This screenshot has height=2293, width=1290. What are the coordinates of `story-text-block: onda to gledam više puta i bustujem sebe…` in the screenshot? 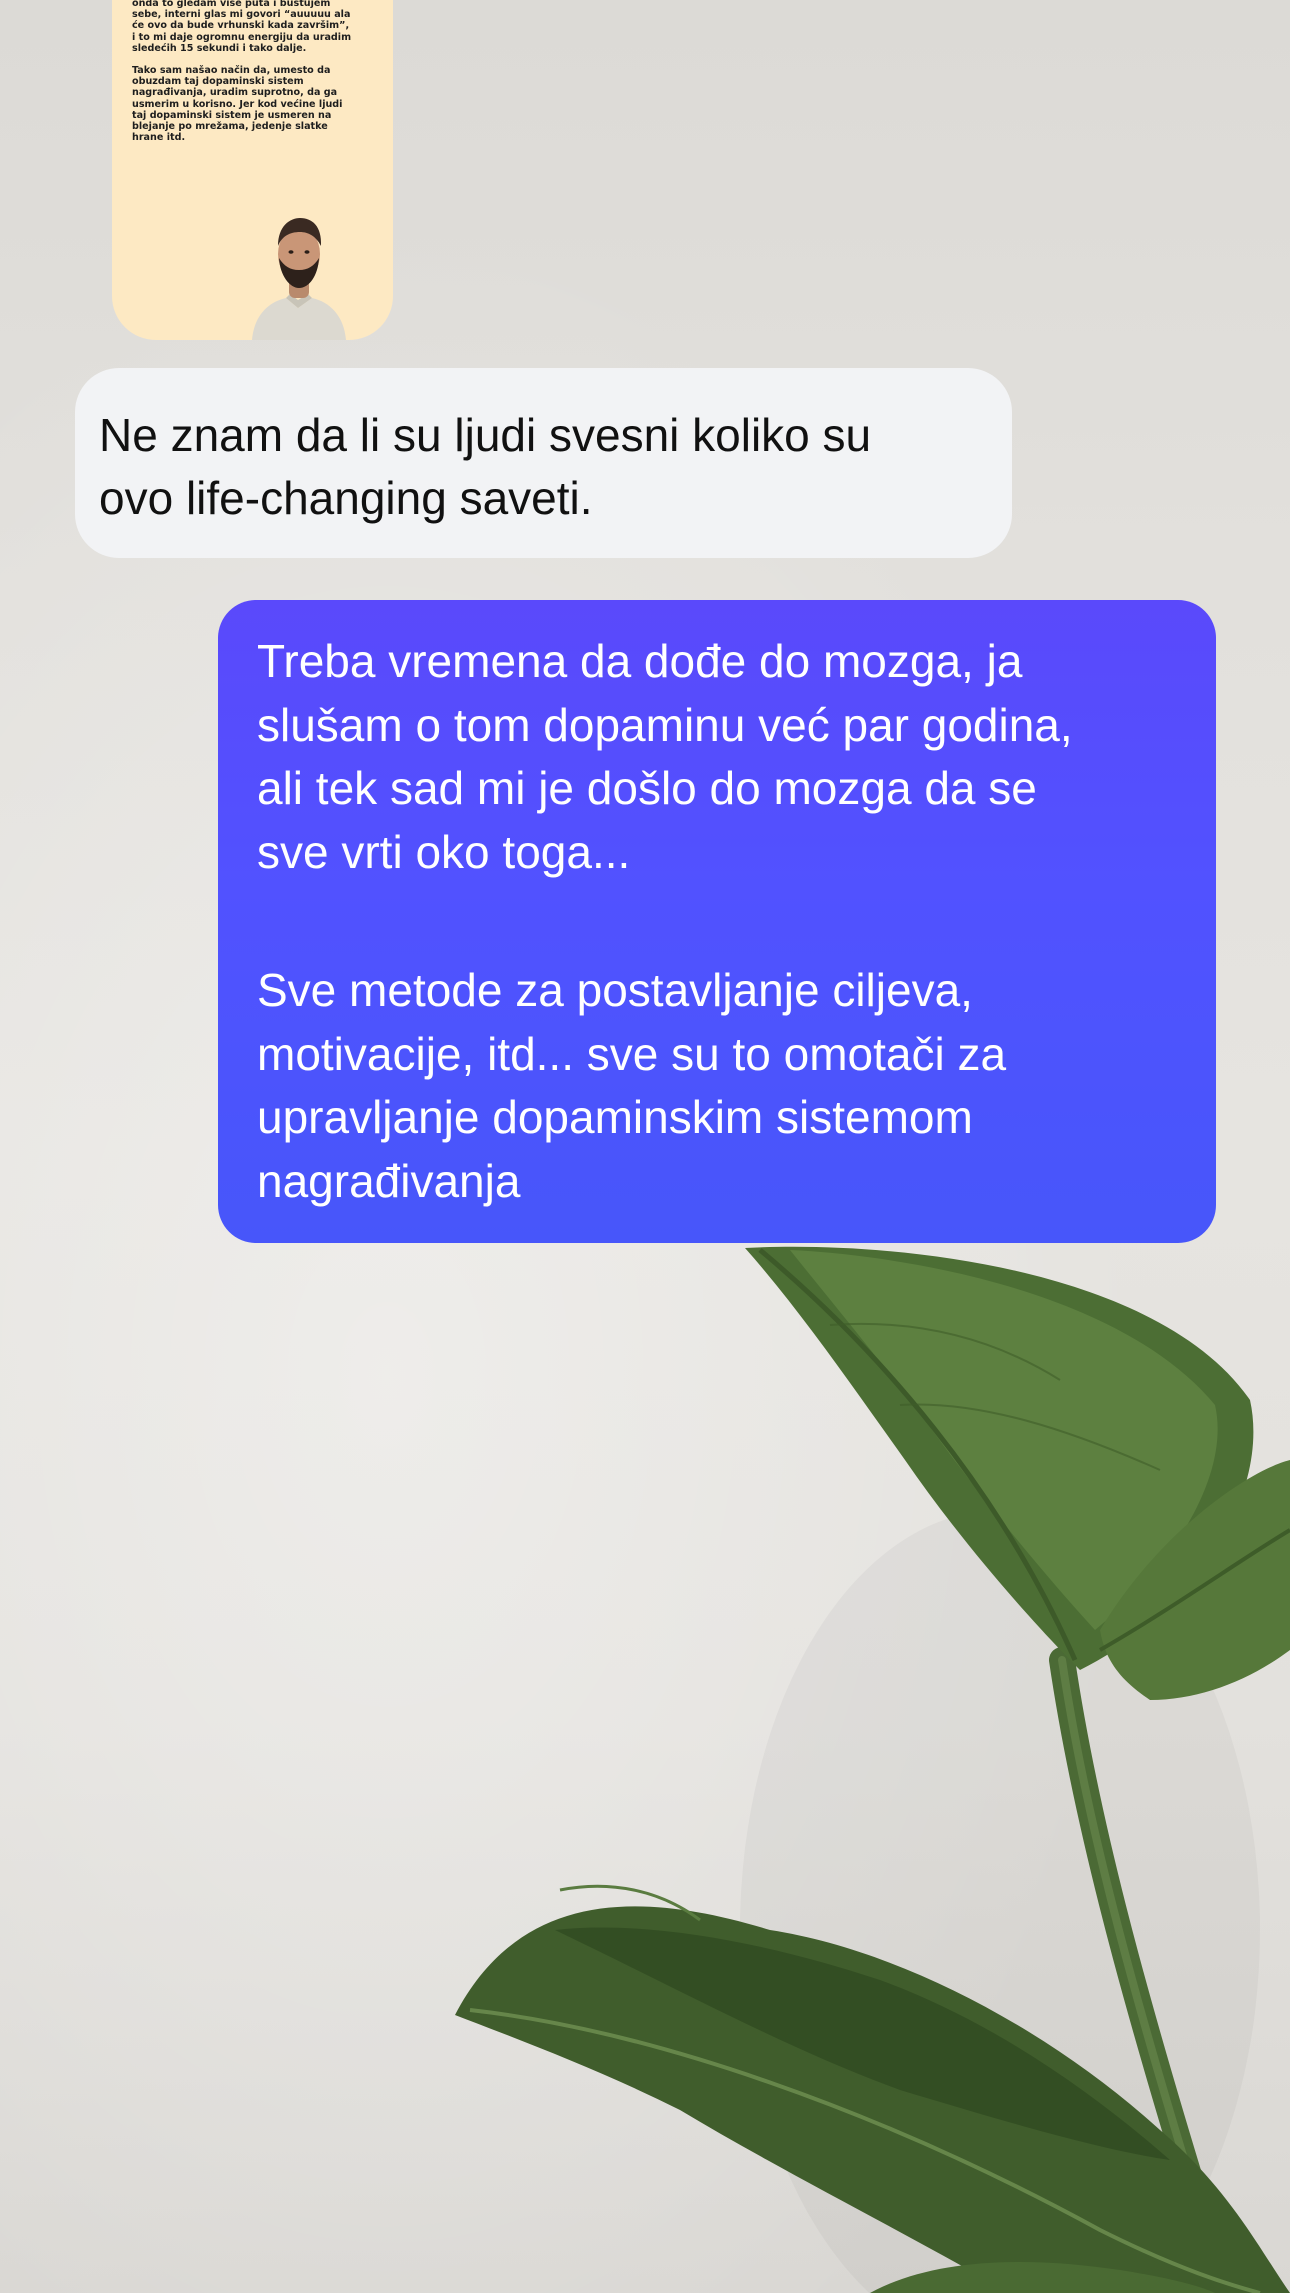 It's located at (252, 77).